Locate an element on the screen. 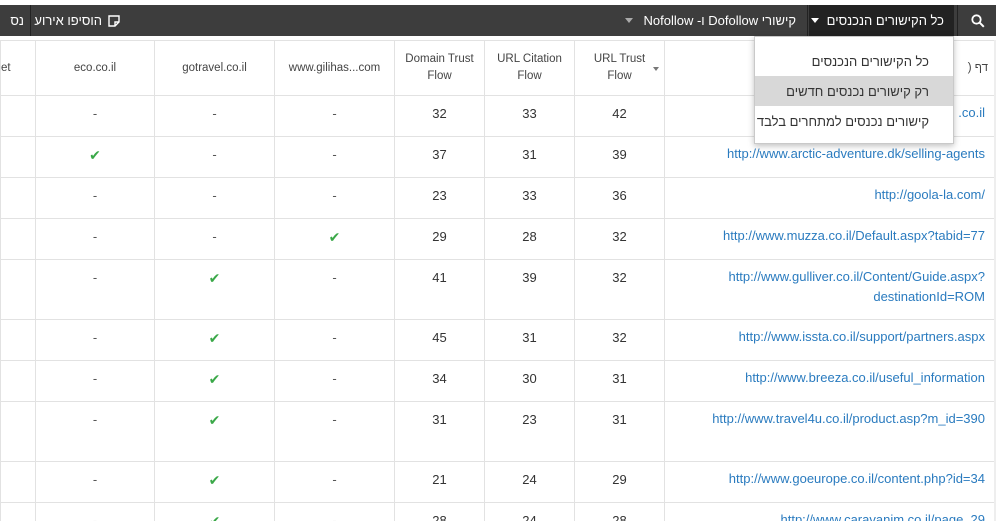 The width and height of the screenshot is (996, 521). cell-url-trust-flow: 31 is located at coordinates (619, 381).